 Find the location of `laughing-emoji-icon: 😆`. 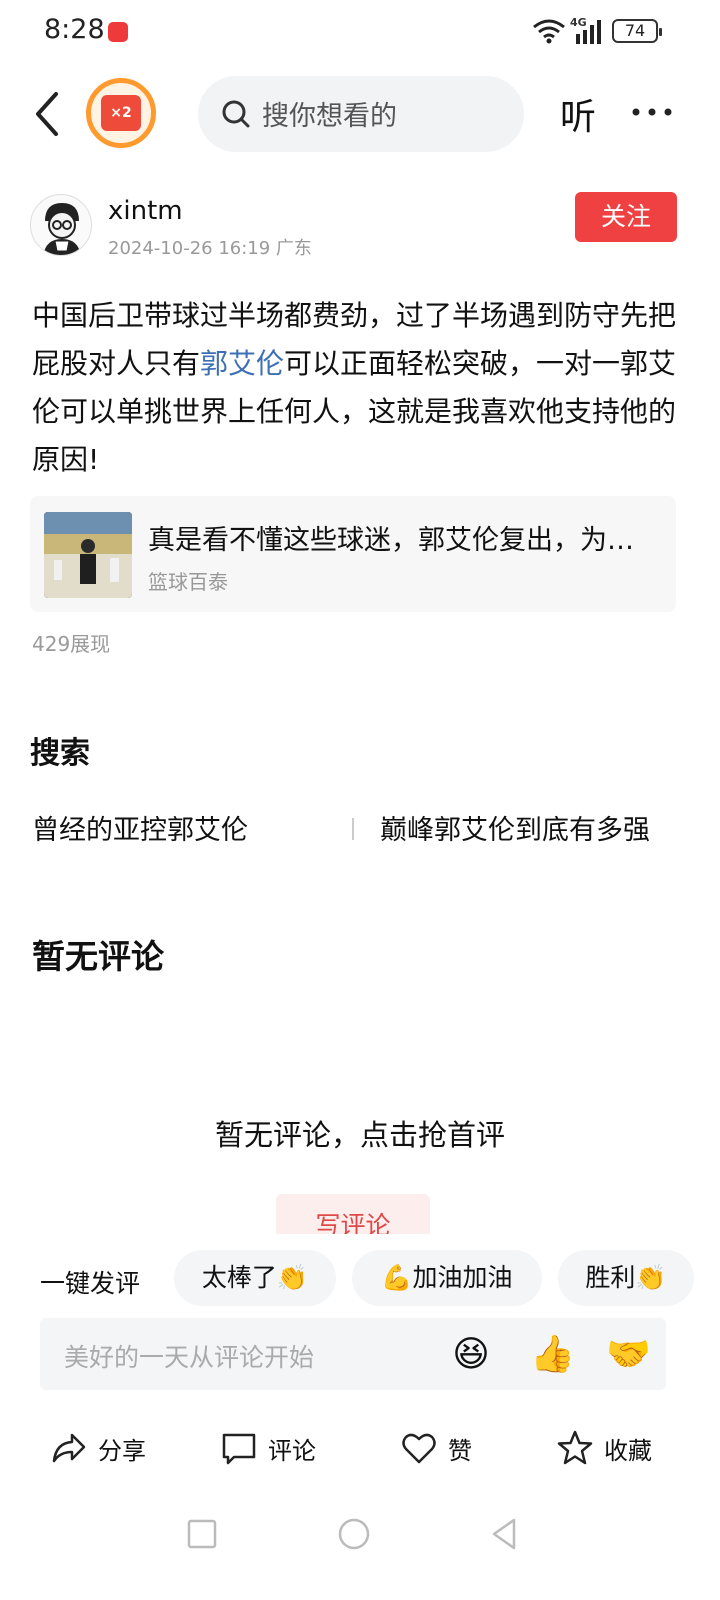

laughing-emoji-icon: 😆 is located at coordinates (471, 1355).